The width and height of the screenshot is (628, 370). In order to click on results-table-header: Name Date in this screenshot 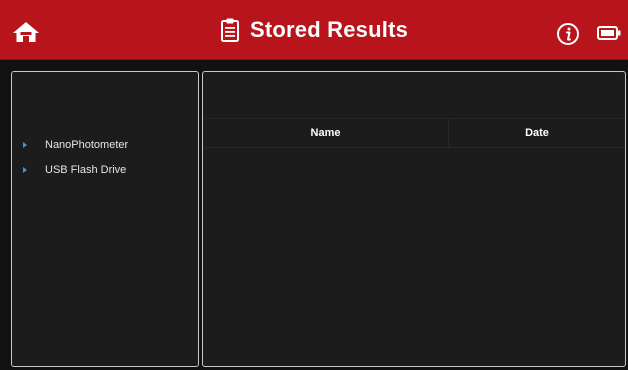, I will do `click(414, 133)`.